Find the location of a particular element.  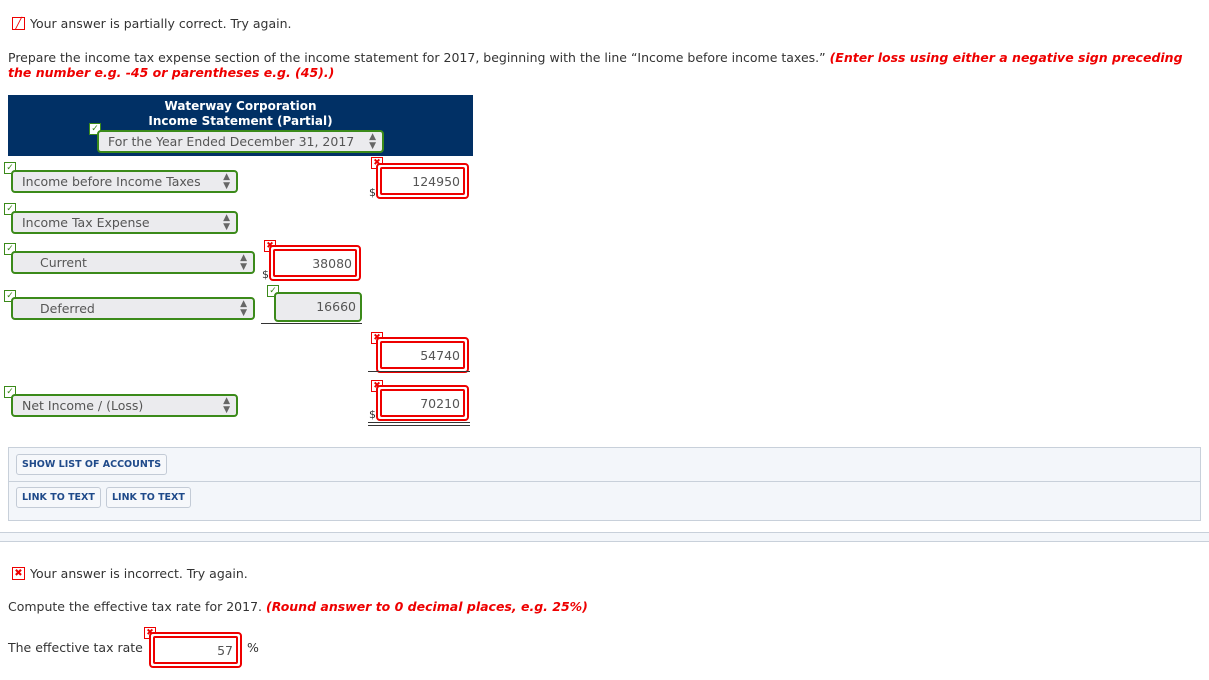

statement-title: Income Statement (Partial) is located at coordinates (240, 121).